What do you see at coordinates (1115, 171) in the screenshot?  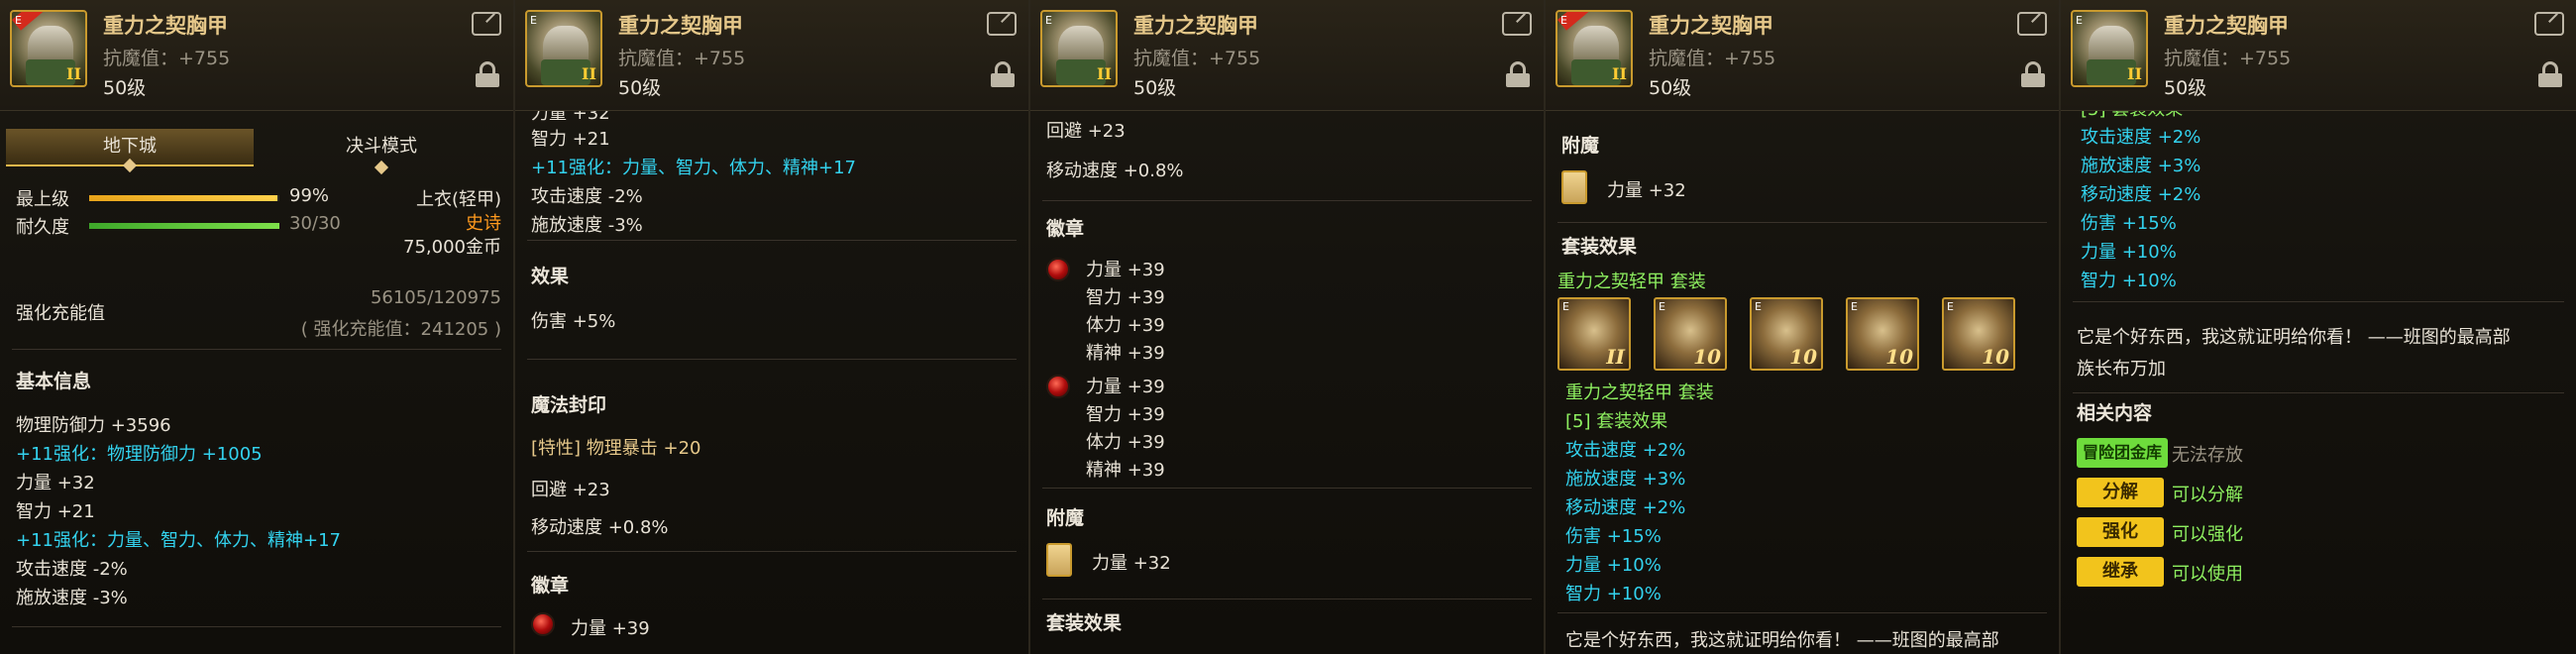 I see `seal-line: 移动速度 +0.8%` at bounding box center [1115, 171].